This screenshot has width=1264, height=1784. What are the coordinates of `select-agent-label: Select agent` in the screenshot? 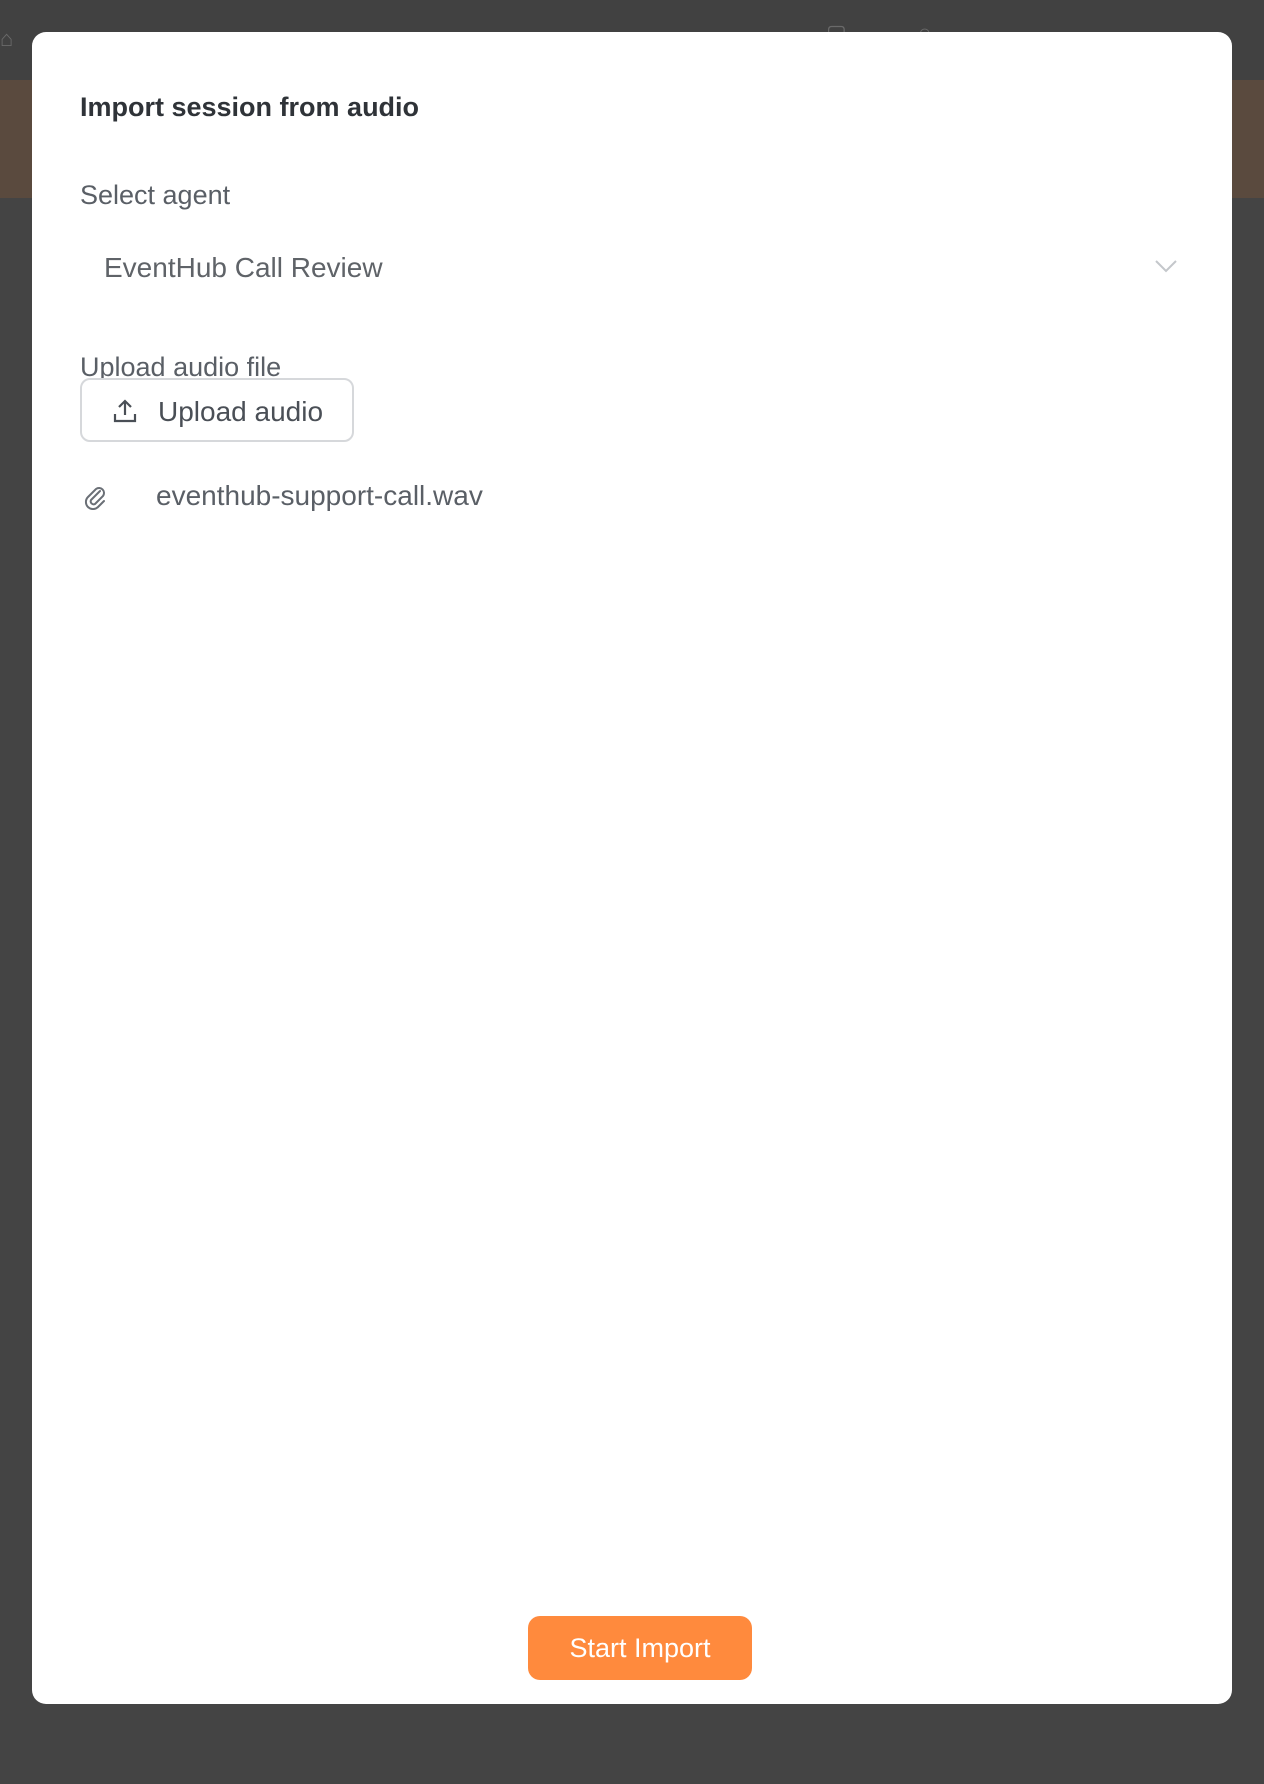 It's located at (155, 195).